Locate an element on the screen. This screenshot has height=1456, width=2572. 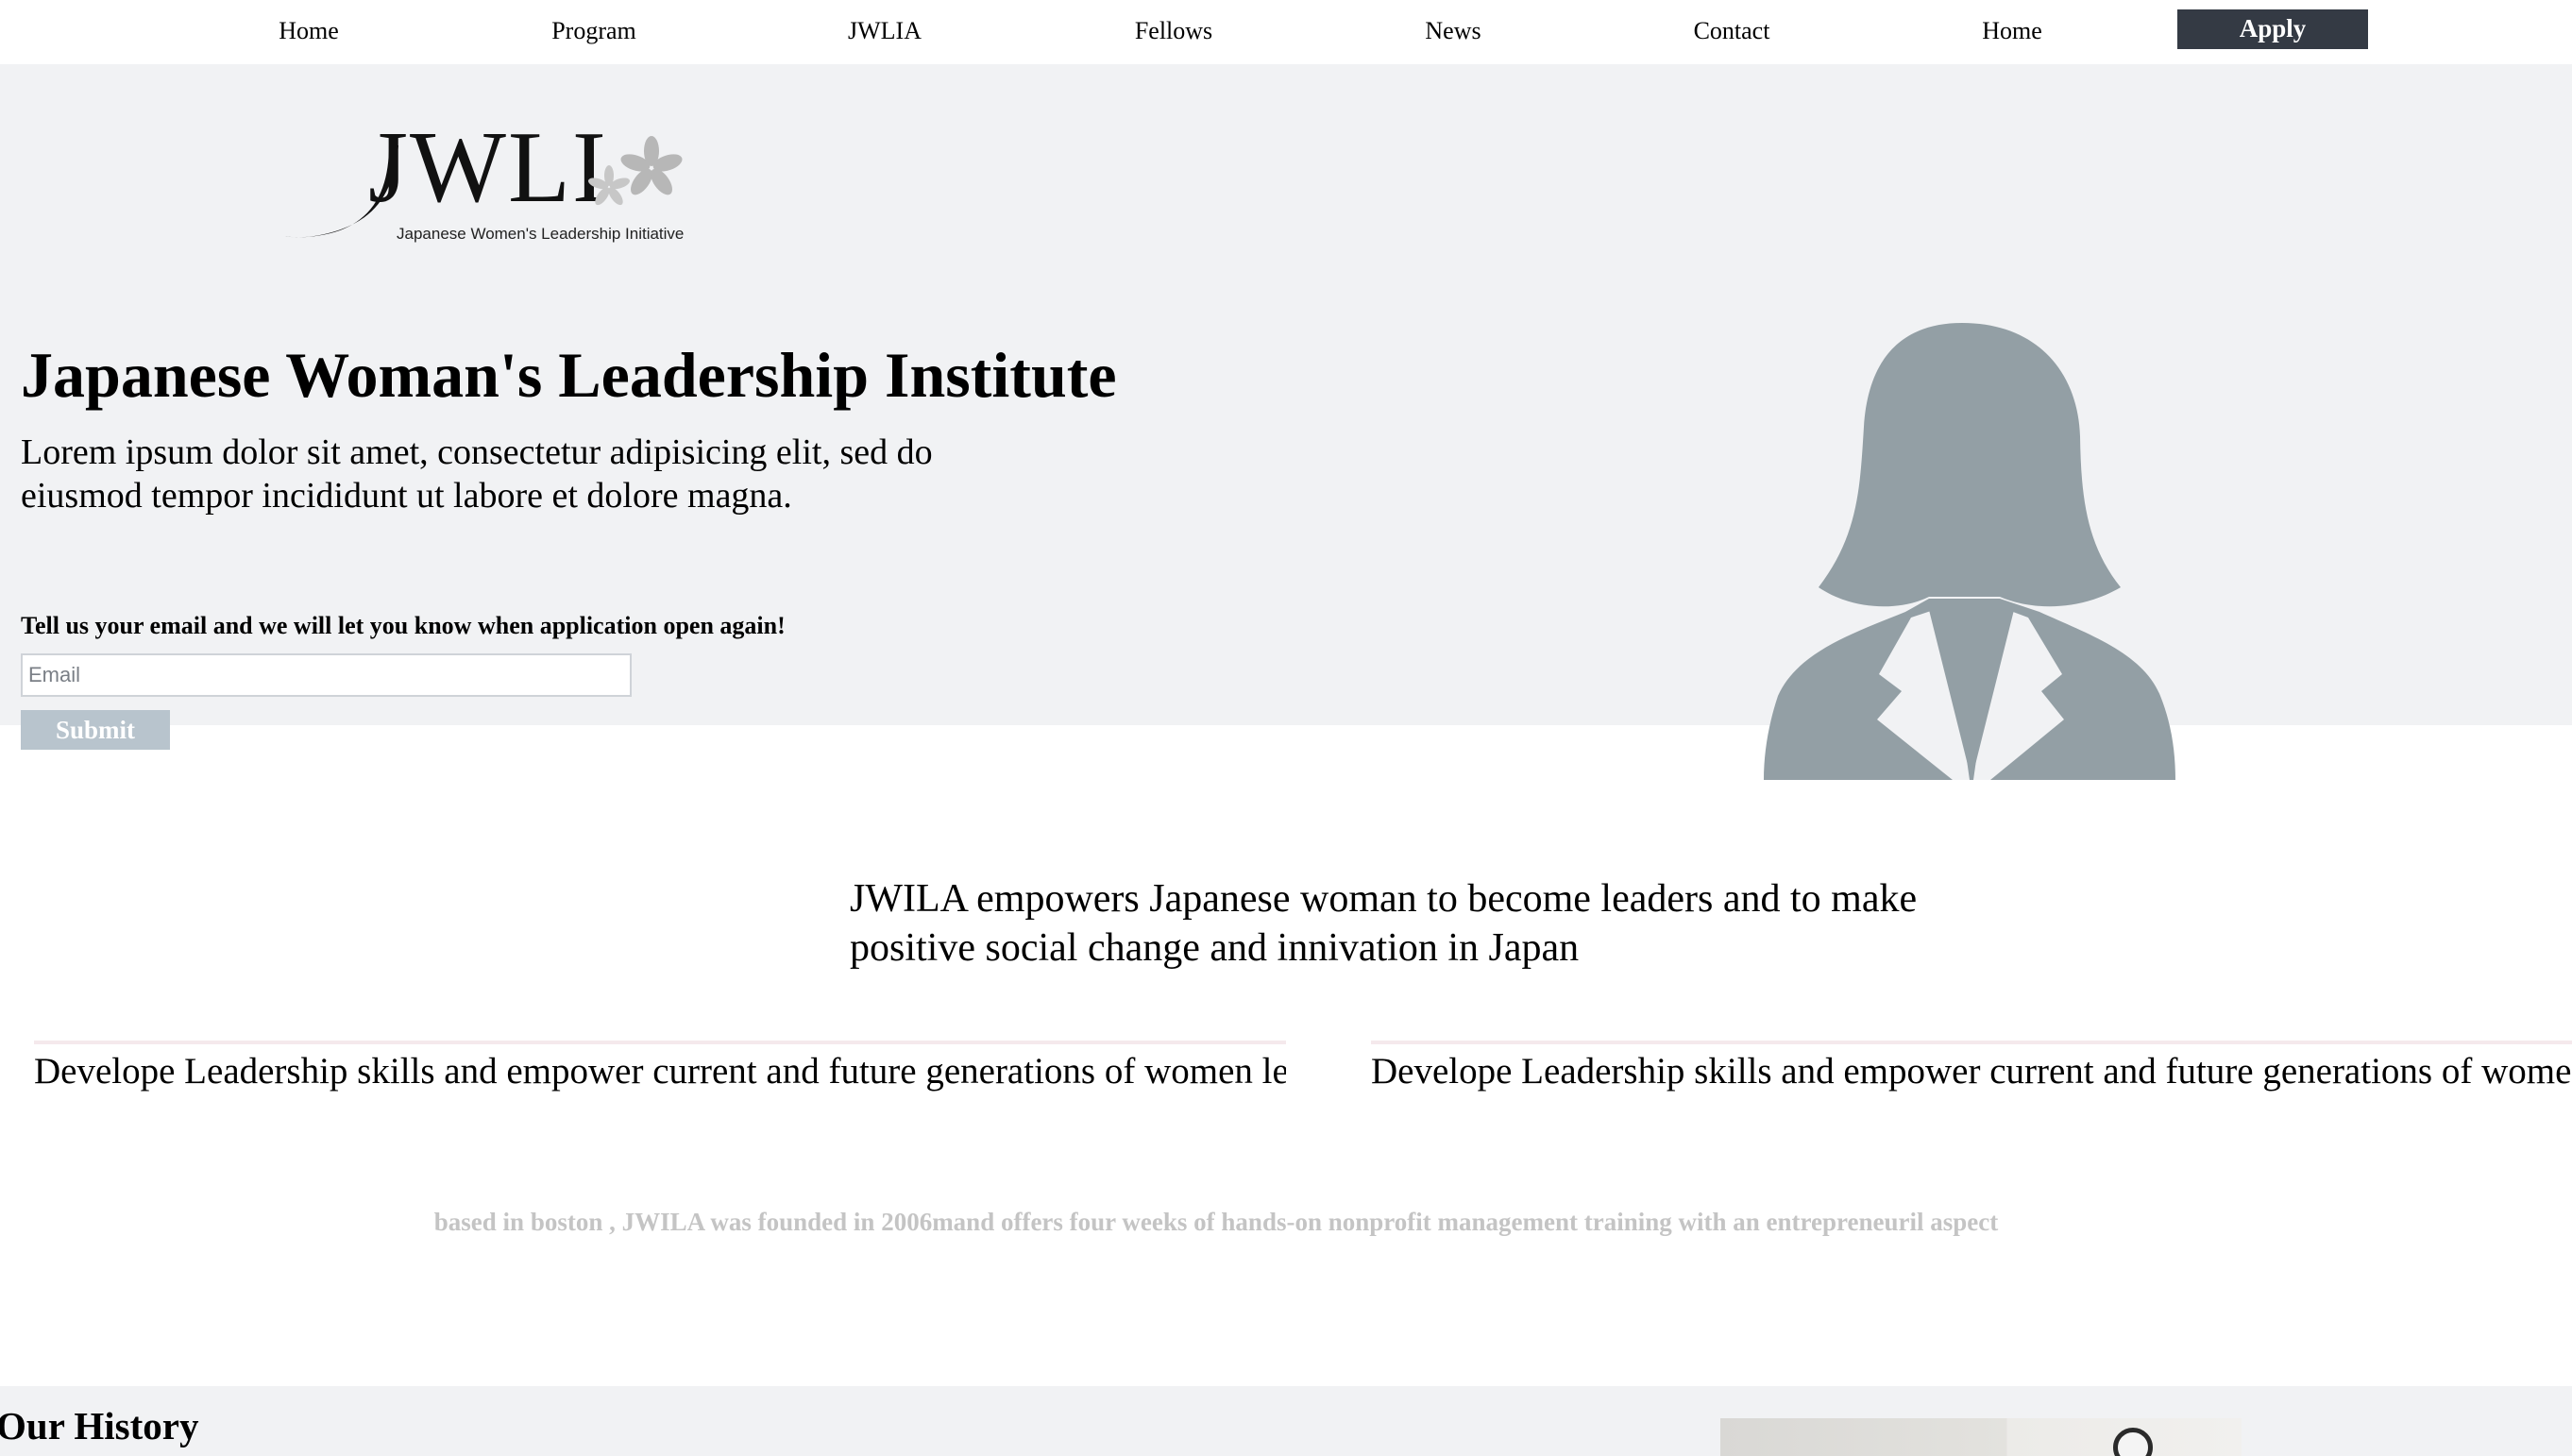
nav-contact: Contact is located at coordinates (1732, 31).